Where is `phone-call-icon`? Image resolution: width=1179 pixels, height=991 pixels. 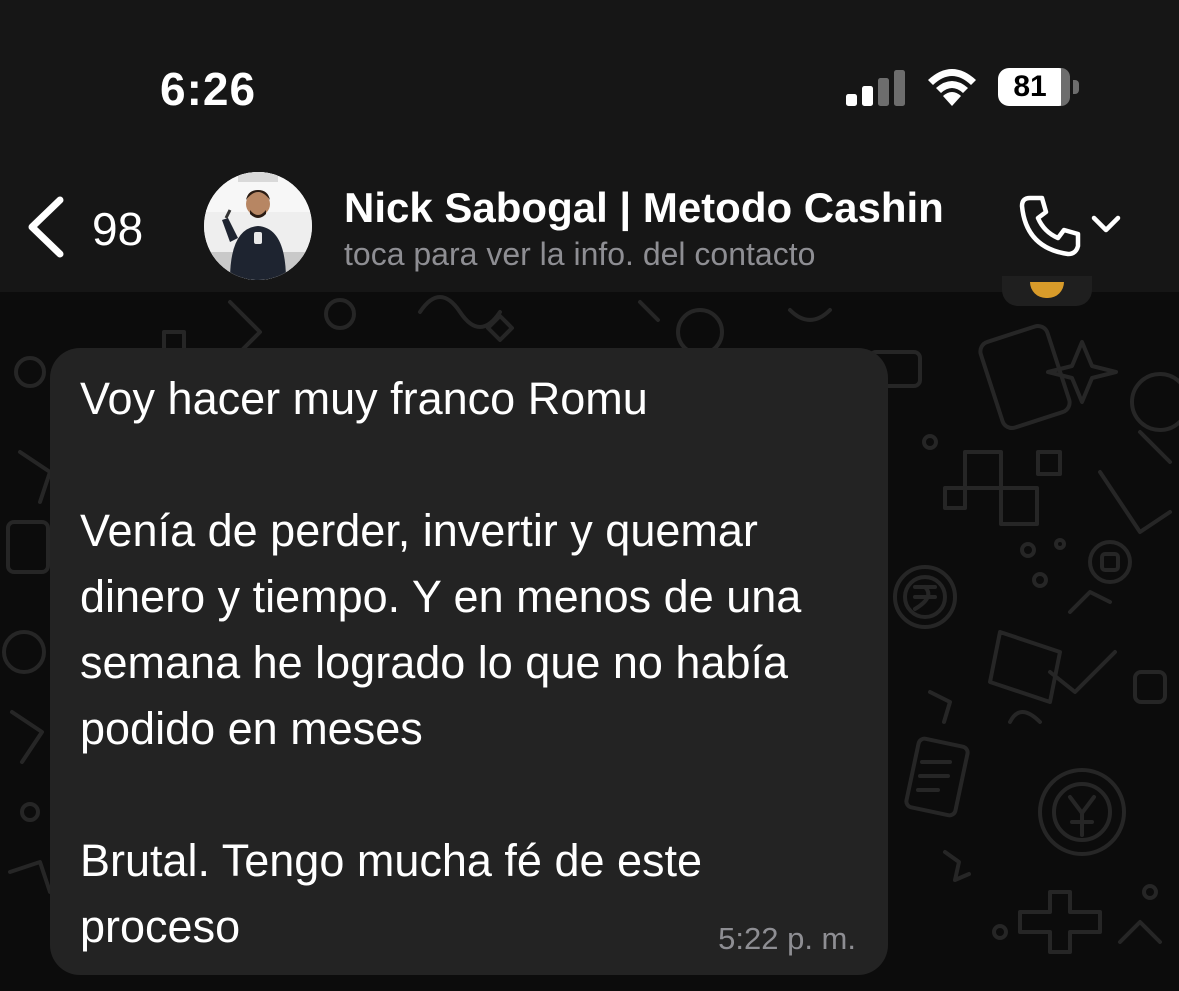 phone-call-icon is located at coordinates (1051, 225).